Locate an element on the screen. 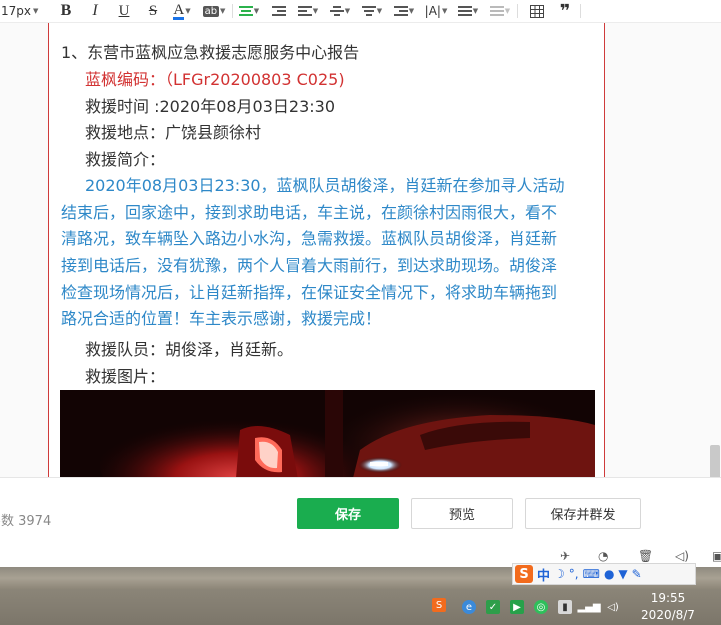 The image size is (721, 625). align-center-button: ▼ is located at coordinates (249, 11).